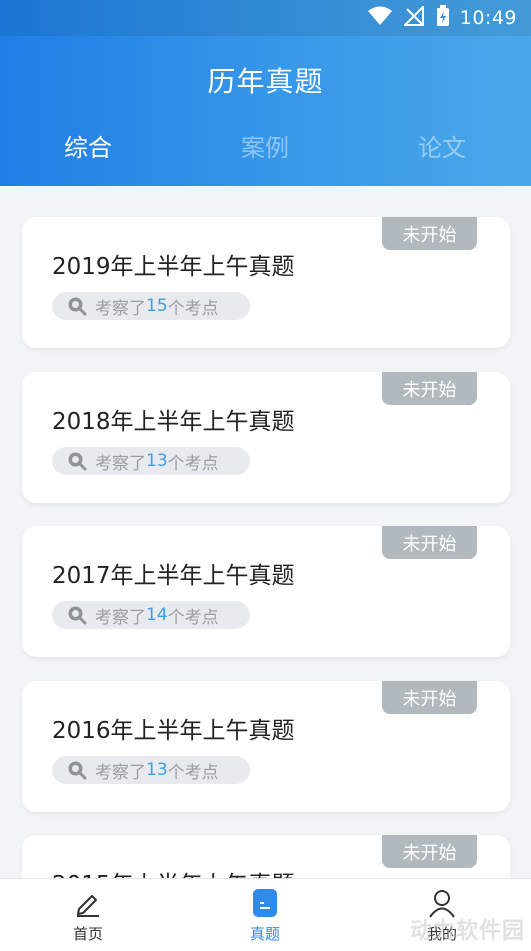 The height and width of the screenshot is (951, 531). Describe the element at coordinates (442, 145) in the screenshot. I see `tab-essay: 论文` at that location.